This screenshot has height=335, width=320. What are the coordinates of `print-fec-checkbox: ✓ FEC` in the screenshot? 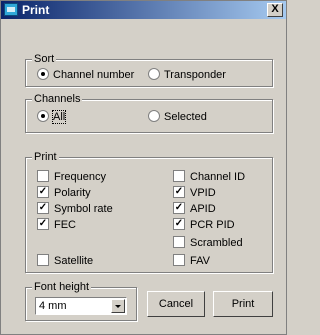 It's located at (56, 225).